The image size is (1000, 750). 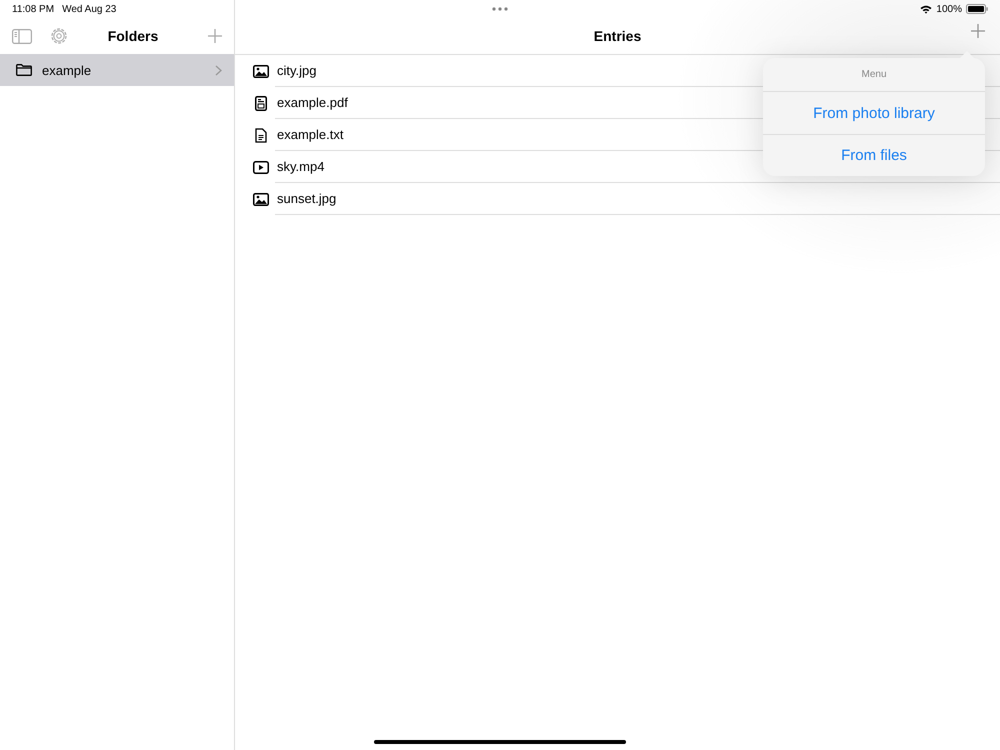 What do you see at coordinates (926, 9) in the screenshot?
I see `wifi-icon` at bounding box center [926, 9].